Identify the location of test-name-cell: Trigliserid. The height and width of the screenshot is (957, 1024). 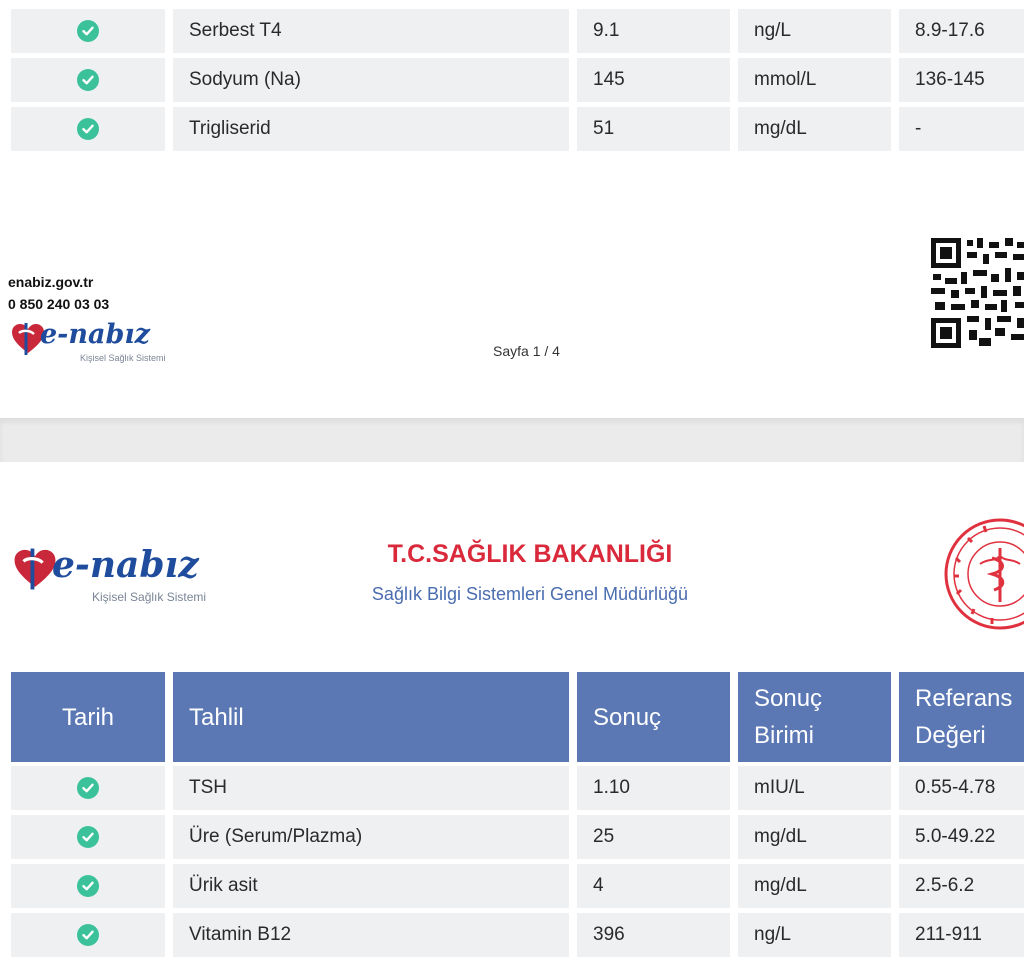
(371, 129).